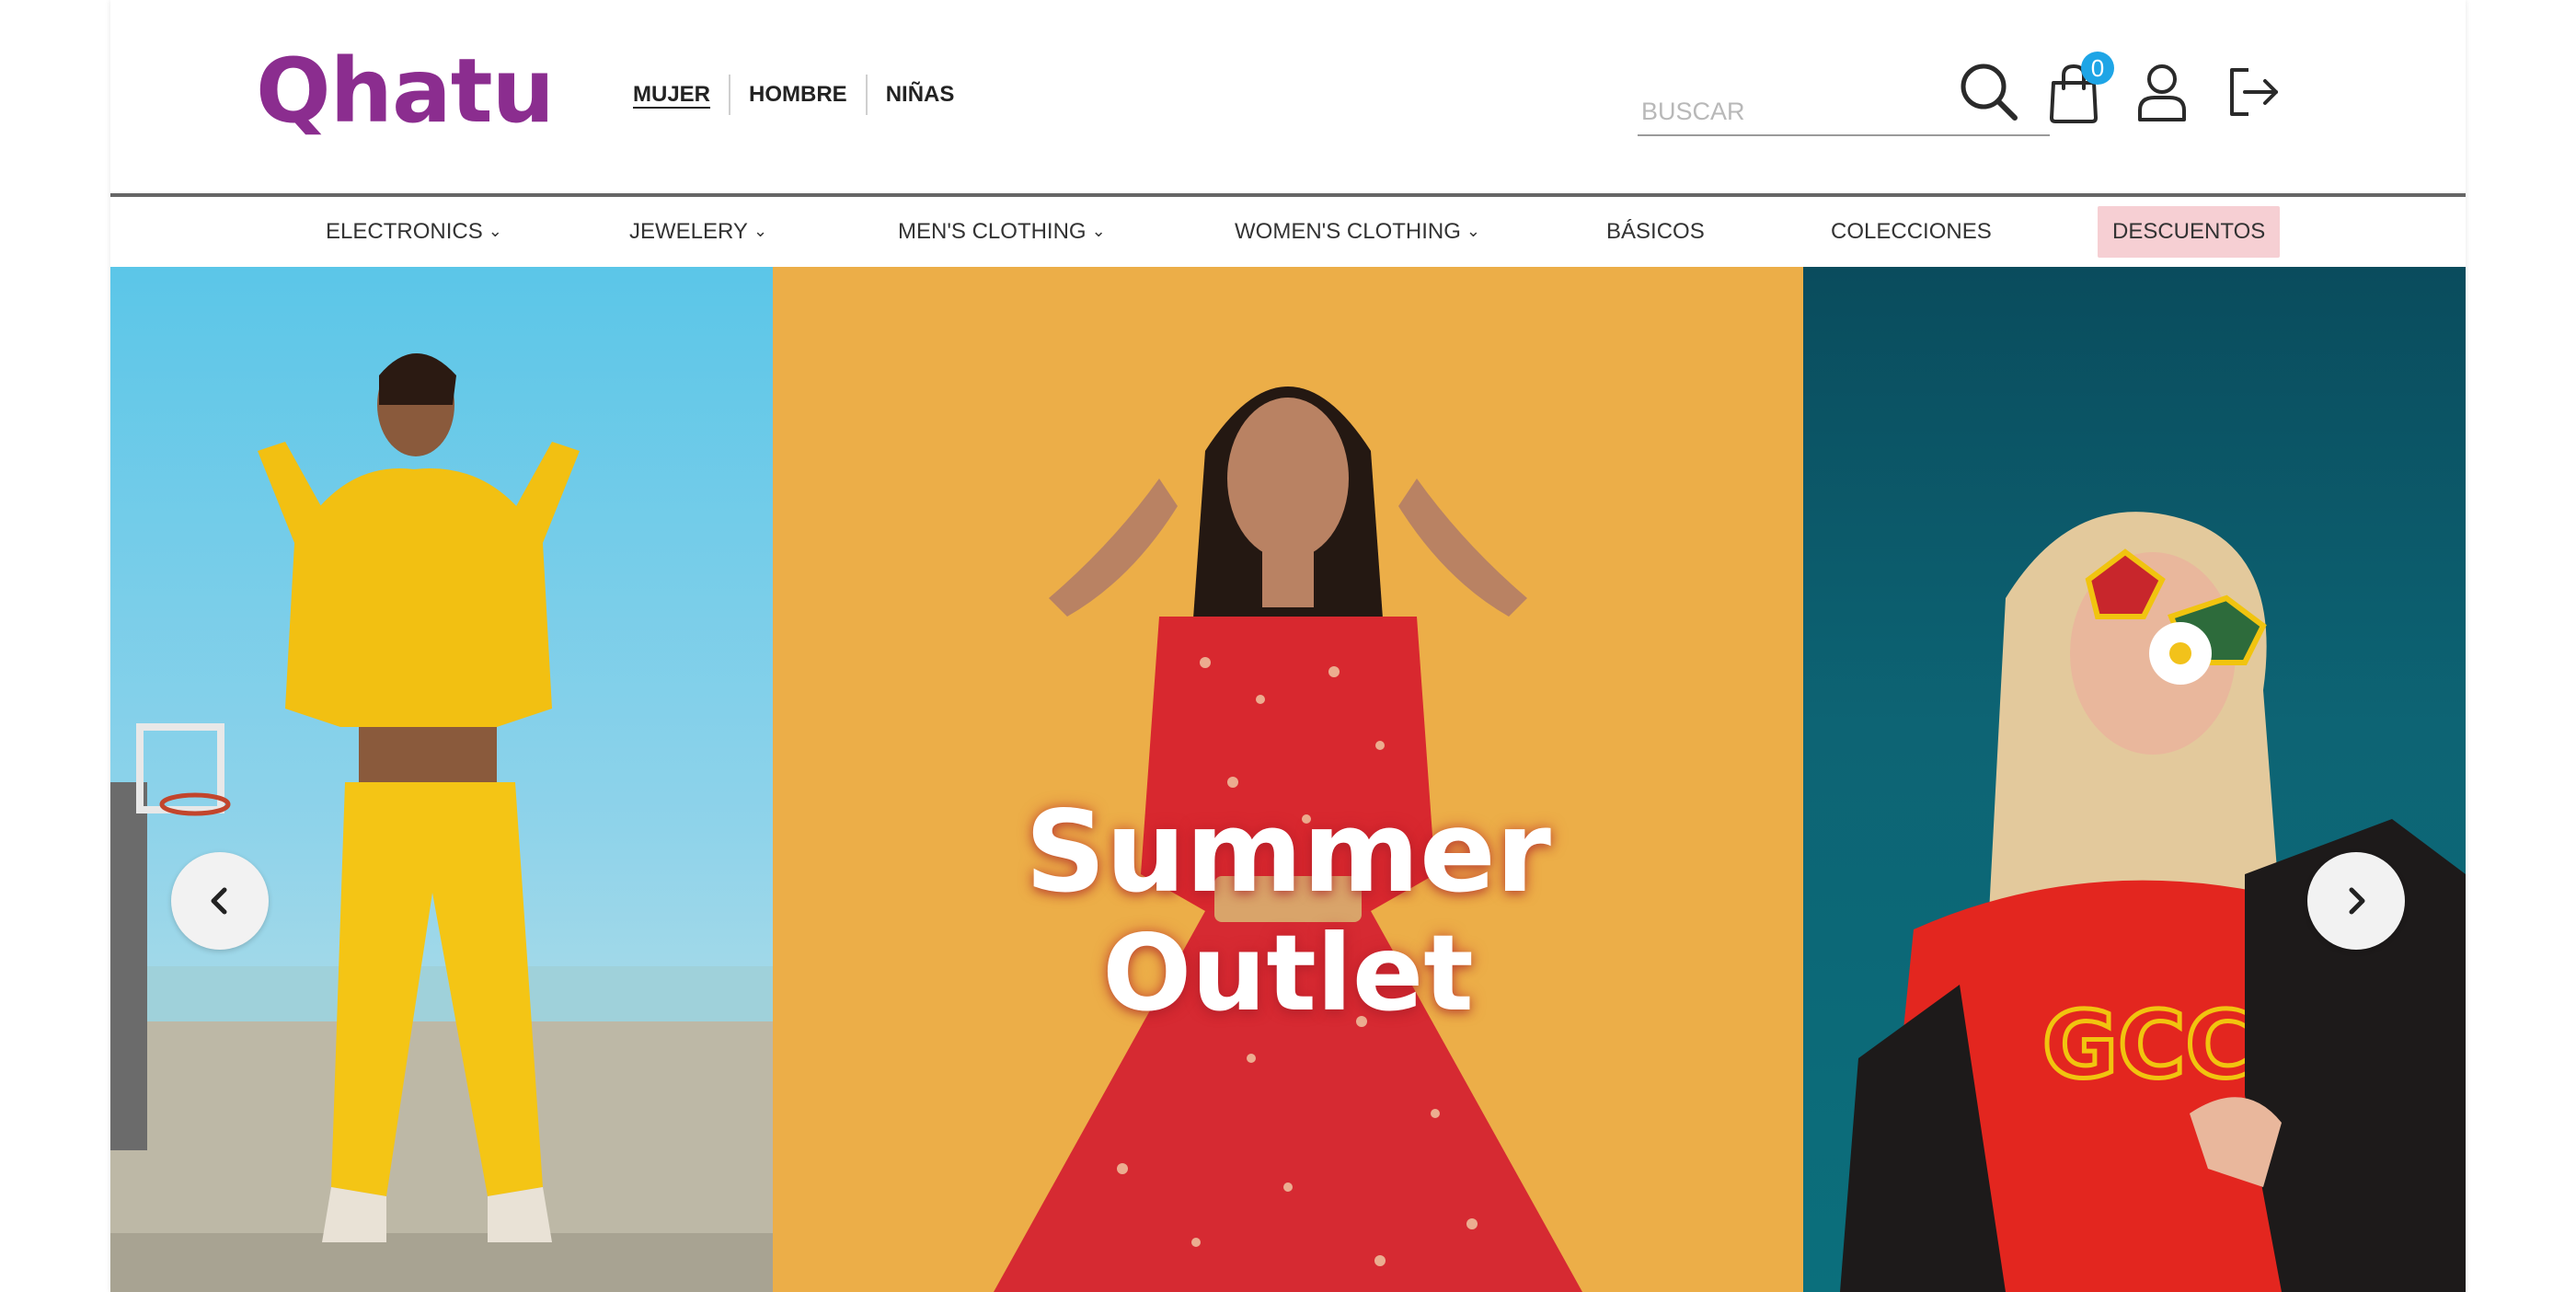 The image size is (2576, 1292). What do you see at coordinates (2097, 68) in the screenshot?
I see `cart-count-badge: 0` at bounding box center [2097, 68].